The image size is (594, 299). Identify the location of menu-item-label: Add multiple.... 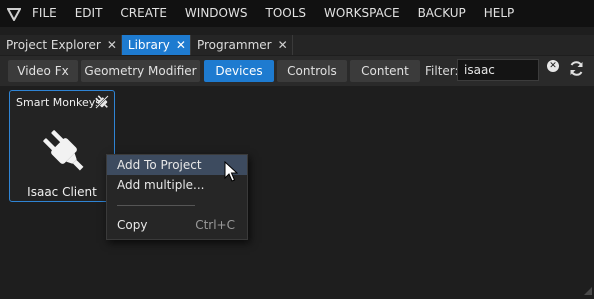
(161, 185).